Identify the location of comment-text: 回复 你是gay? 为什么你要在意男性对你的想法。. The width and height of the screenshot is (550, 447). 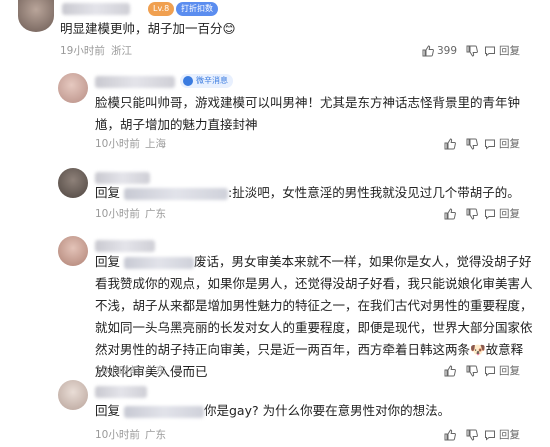
(273, 410).